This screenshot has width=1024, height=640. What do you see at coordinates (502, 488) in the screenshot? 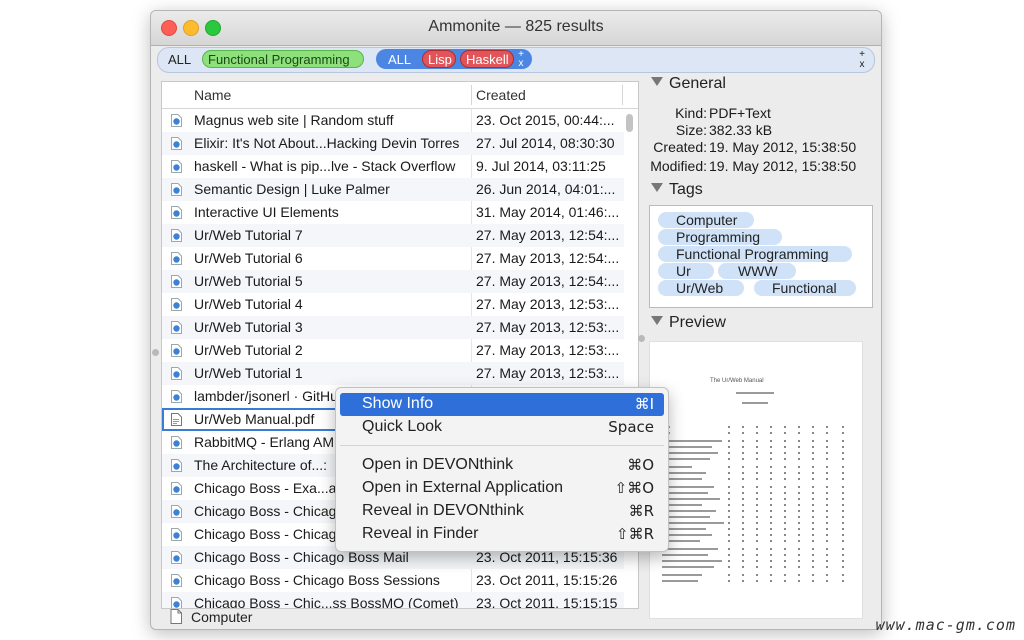
I see `menu-item-open-in-external-application: Open in External Application ⇧⌘O` at bounding box center [502, 488].